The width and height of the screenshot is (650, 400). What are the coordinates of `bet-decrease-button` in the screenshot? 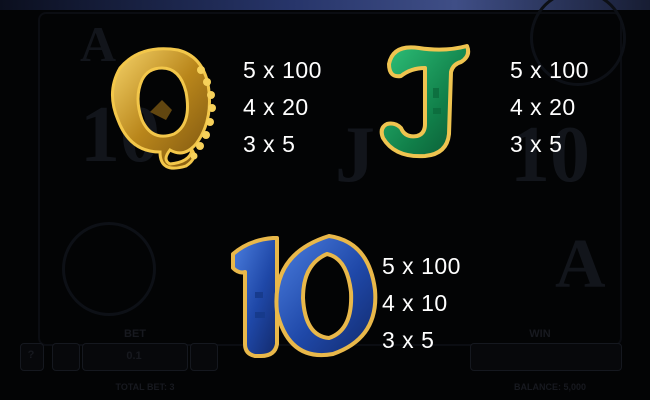 It's located at (66, 357).